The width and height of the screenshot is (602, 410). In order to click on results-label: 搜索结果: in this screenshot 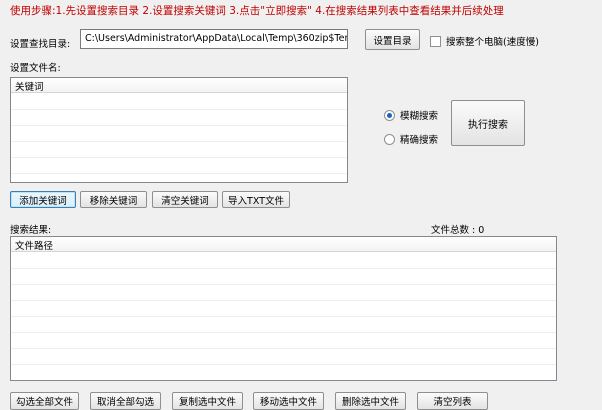, I will do `click(31, 230)`.